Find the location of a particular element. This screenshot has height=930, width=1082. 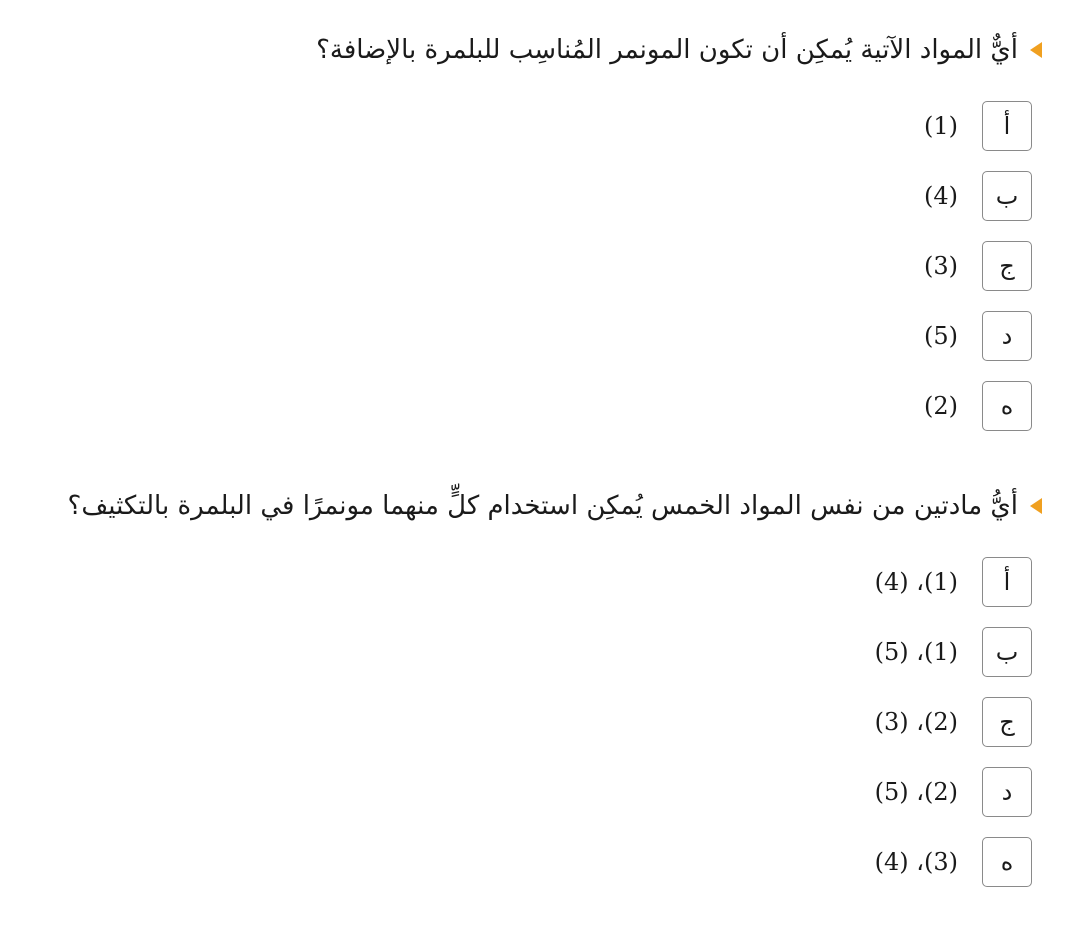

option-label: (3)، (4) is located at coordinates (916, 862).